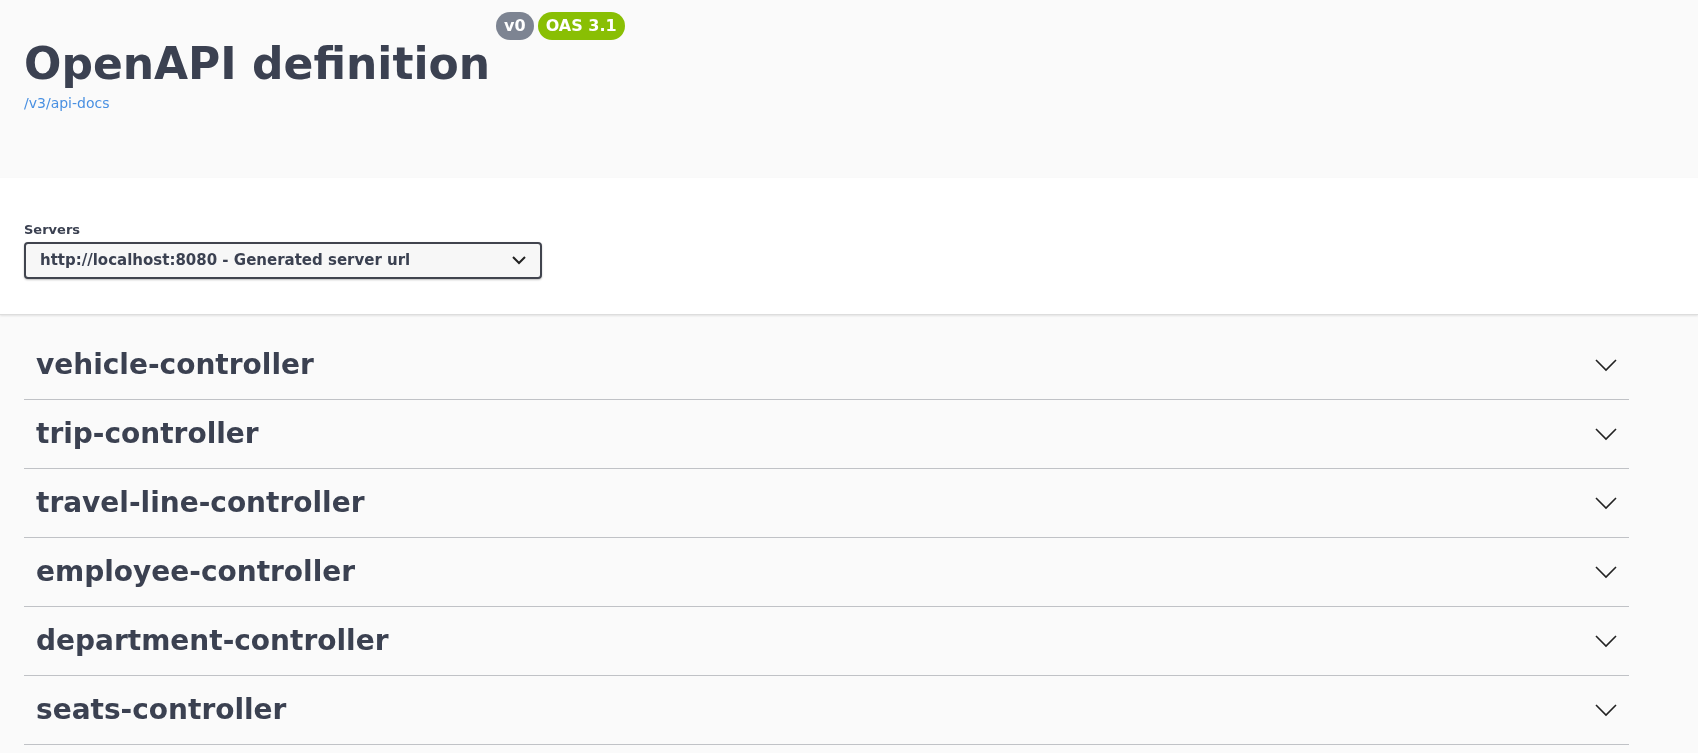  I want to click on spec-version-badge: OAS 3.1, so click(581, 26).